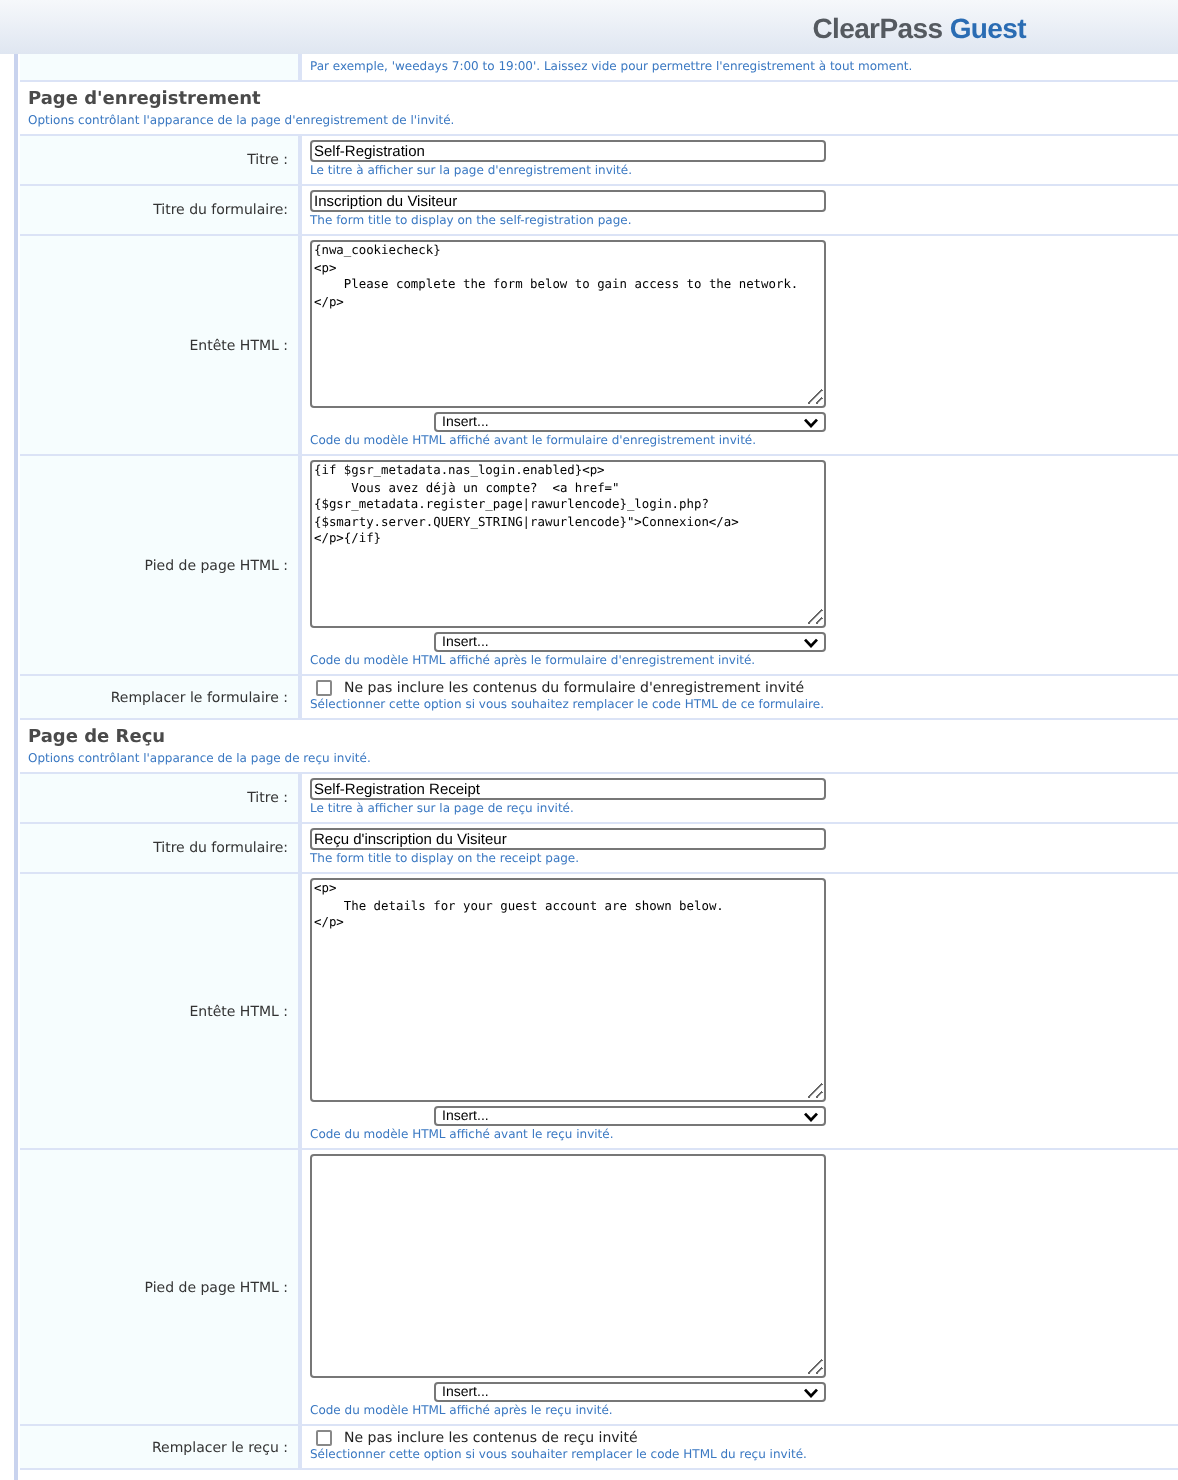 This screenshot has width=1178, height=1480. I want to click on section-title: Page de Reçu, so click(98, 738).